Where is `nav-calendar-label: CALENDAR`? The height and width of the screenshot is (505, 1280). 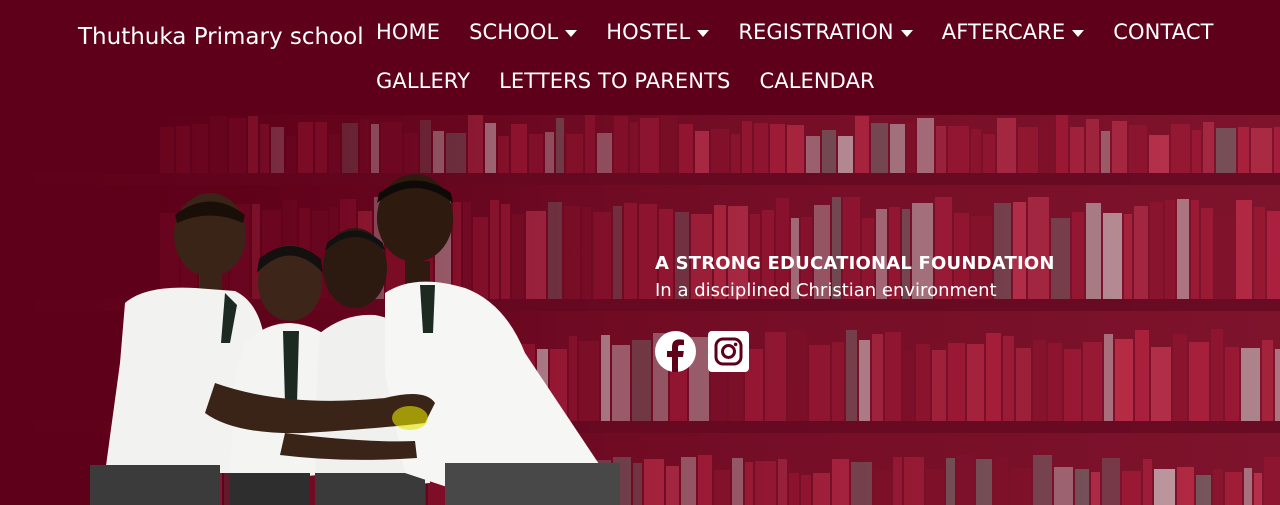 nav-calendar-label: CALENDAR is located at coordinates (817, 81).